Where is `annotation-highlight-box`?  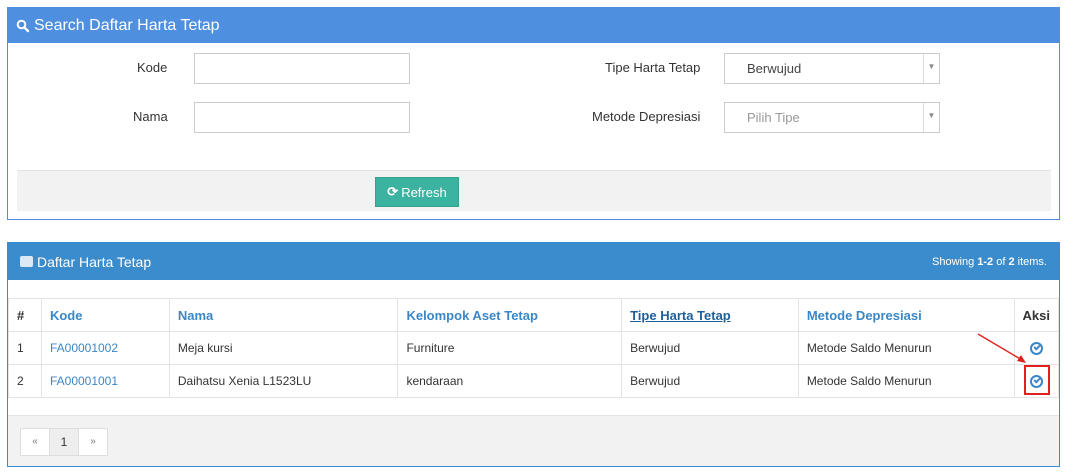 annotation-highlight-box is located at coordinates (1037, 380).